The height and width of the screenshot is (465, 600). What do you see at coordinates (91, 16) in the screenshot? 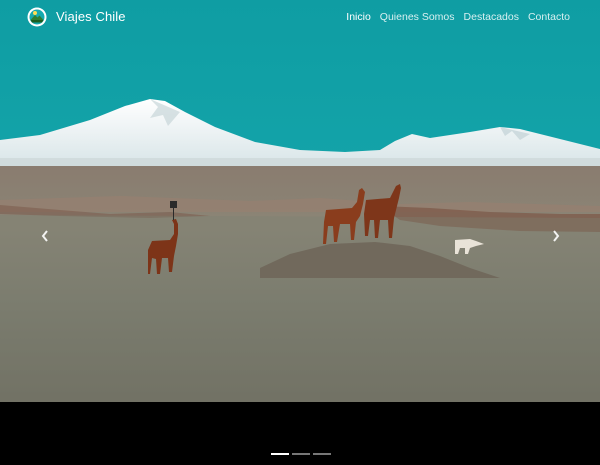
I see `brand-name: Viajes Chile` at bounding box center [91, 16].